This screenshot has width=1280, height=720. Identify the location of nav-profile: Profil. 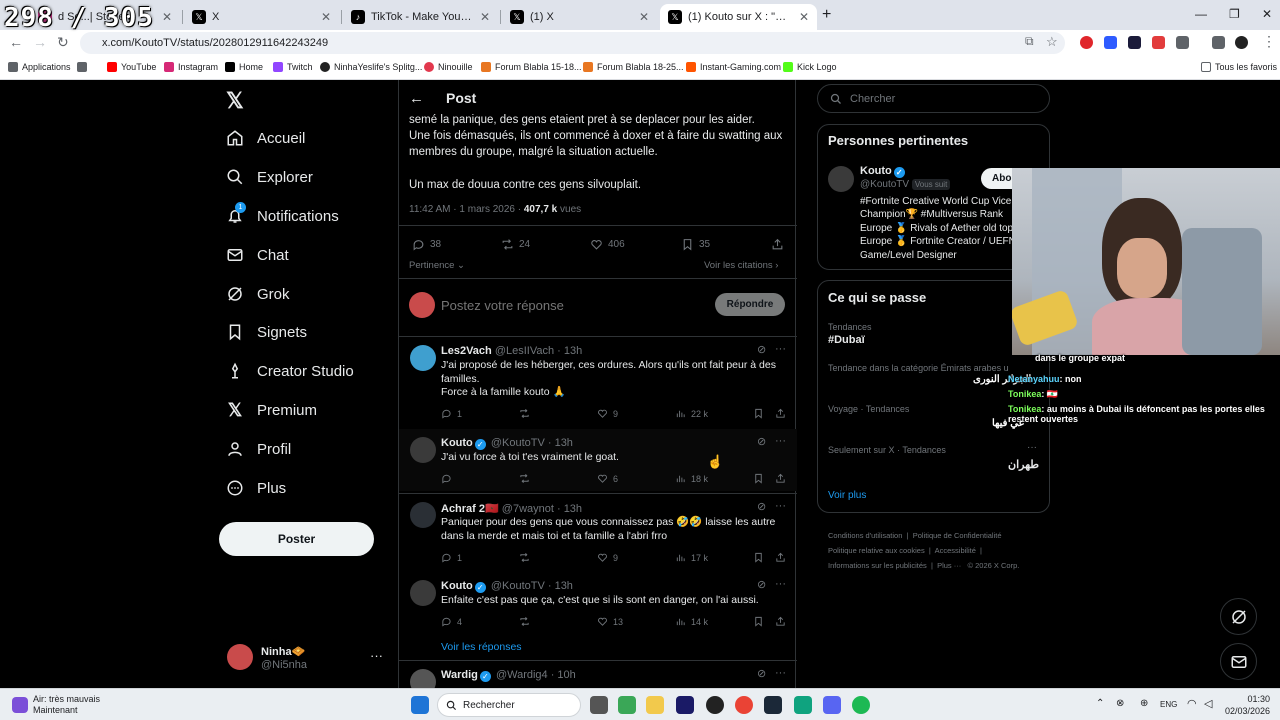
(258, 449).